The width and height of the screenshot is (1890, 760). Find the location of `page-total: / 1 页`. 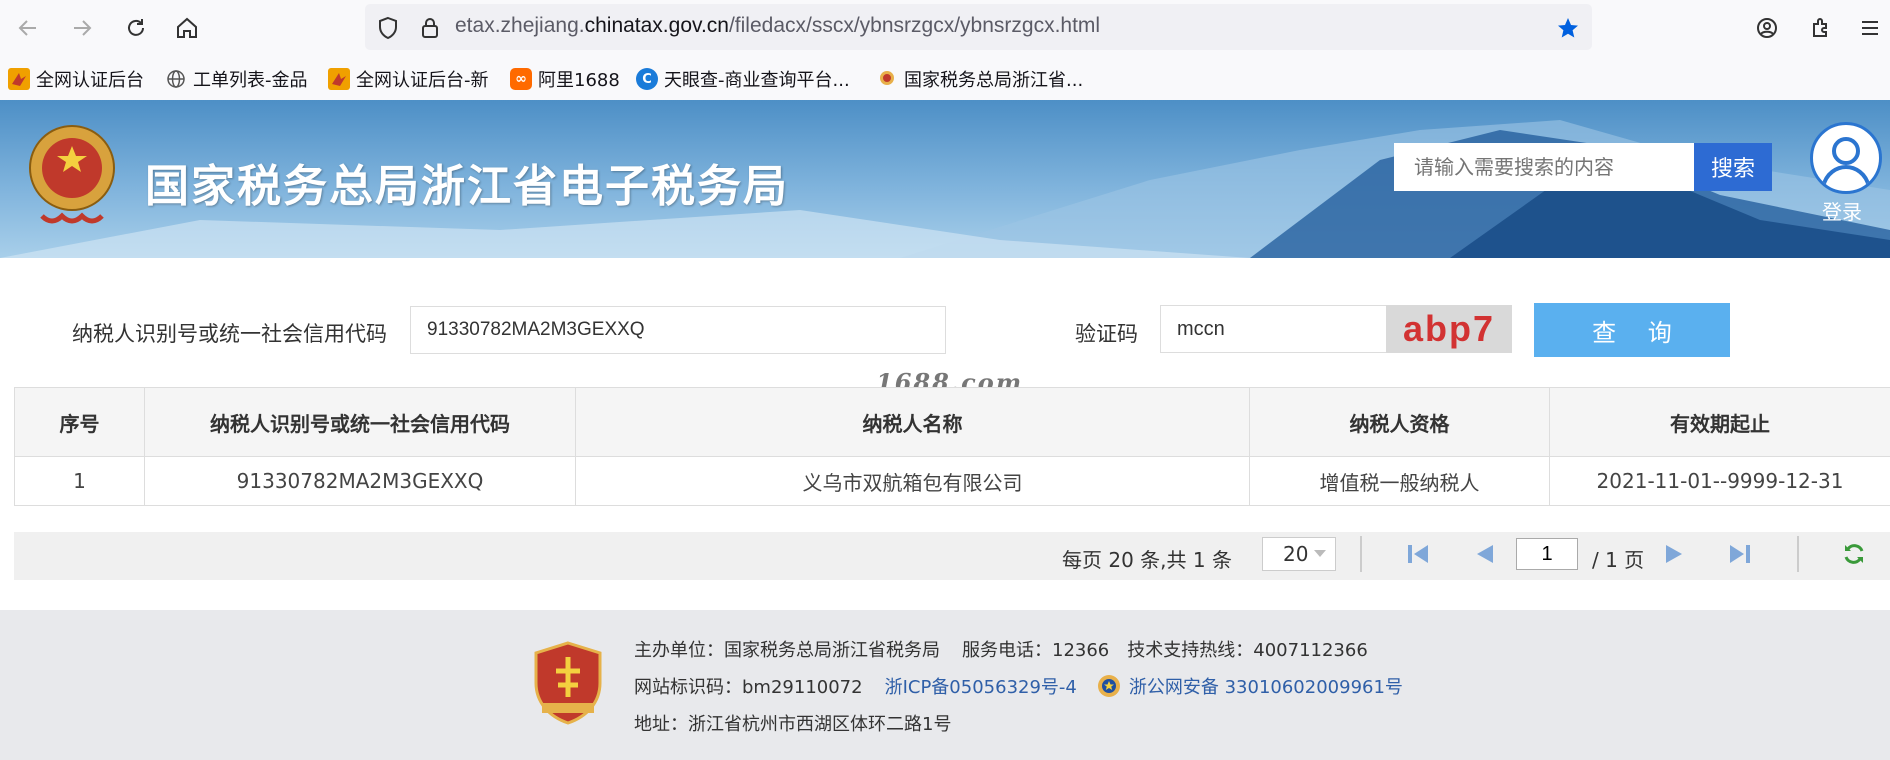

page-total: / 1 页 is located at coordinates (1618, 560).